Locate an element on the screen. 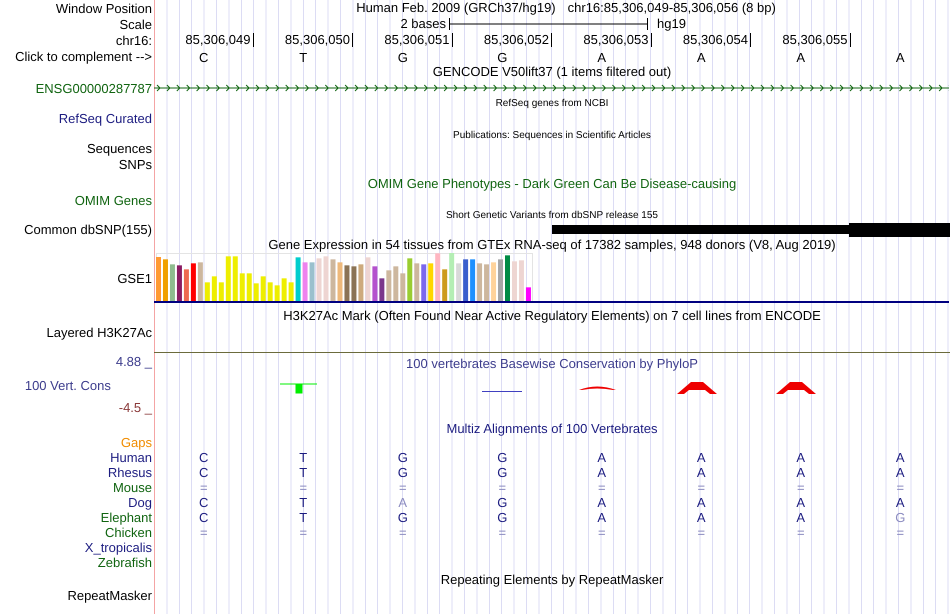 This screenshot has width=950, height=614. track-label: OMIM Genes is located at coordinates (113, 200).